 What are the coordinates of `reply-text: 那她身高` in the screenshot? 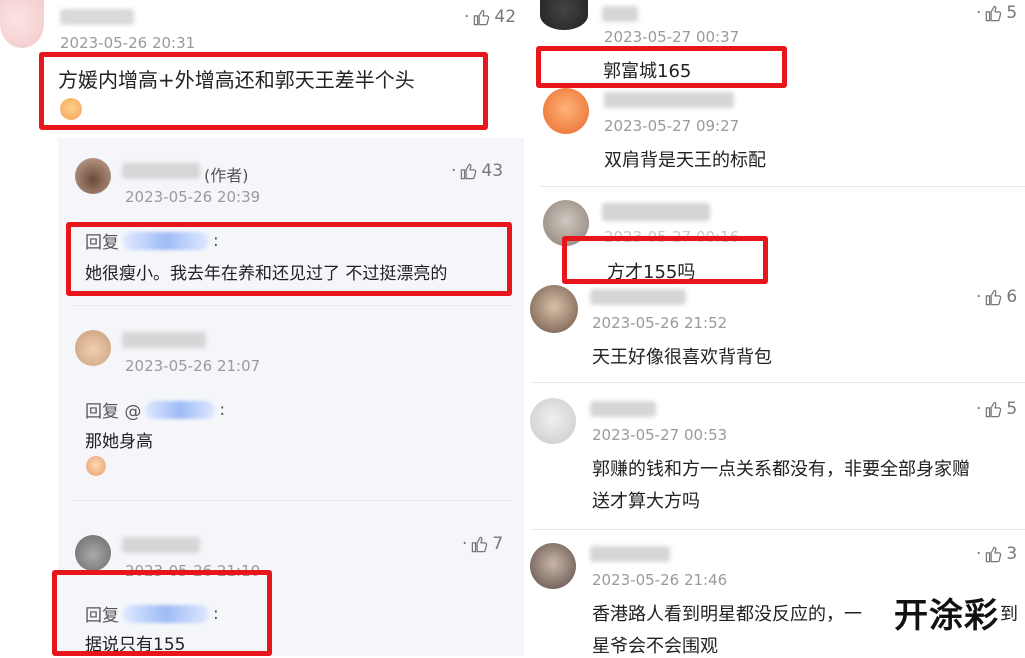 It's located at (119, 442).